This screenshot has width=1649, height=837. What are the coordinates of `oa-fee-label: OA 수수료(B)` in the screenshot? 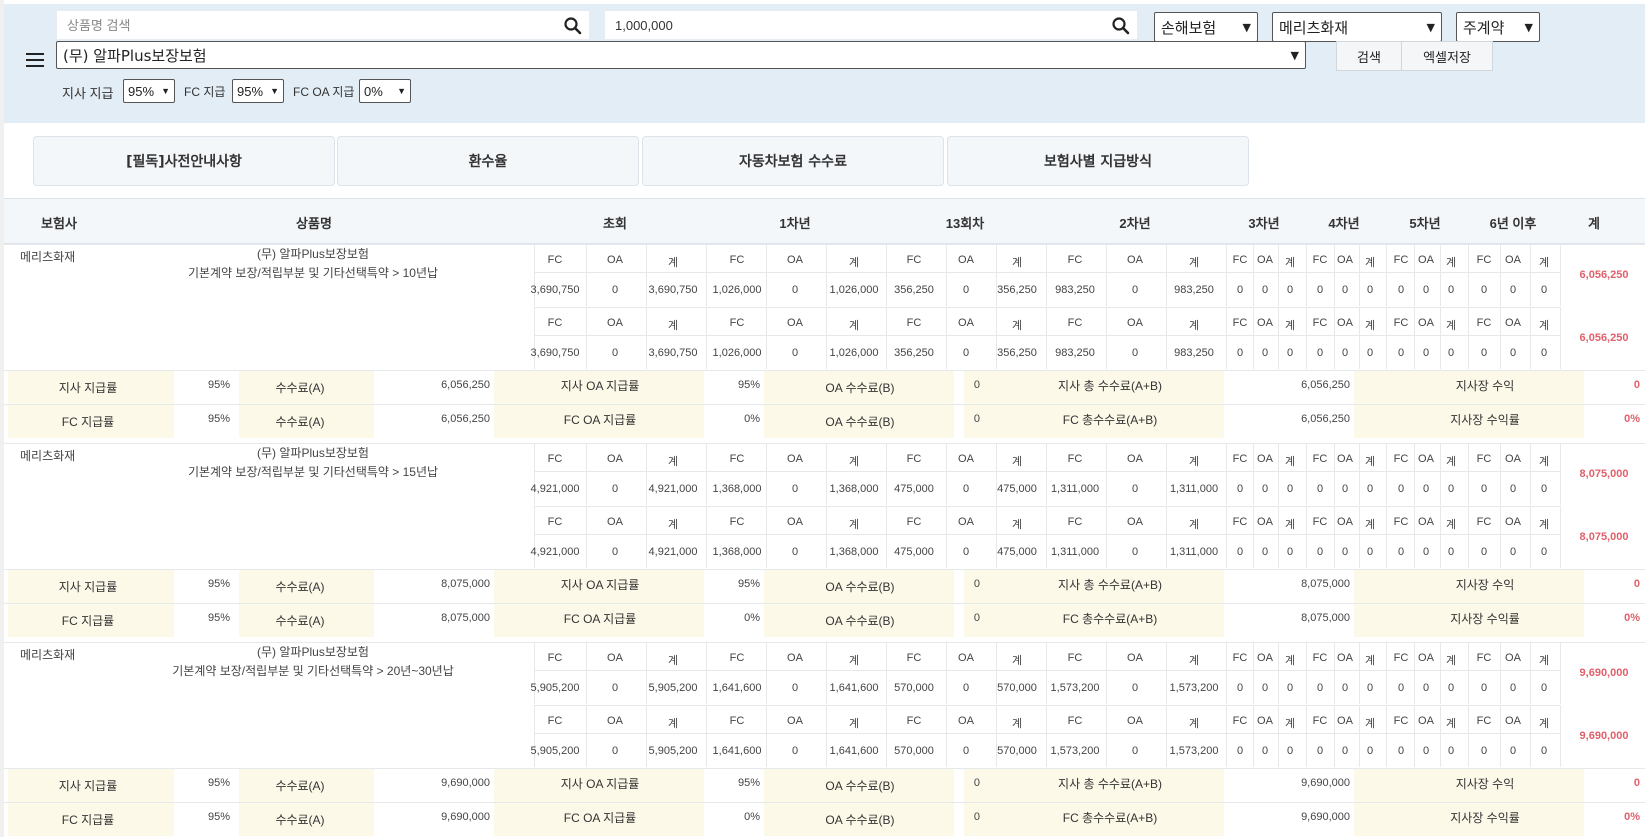 It's located at (860, 422).